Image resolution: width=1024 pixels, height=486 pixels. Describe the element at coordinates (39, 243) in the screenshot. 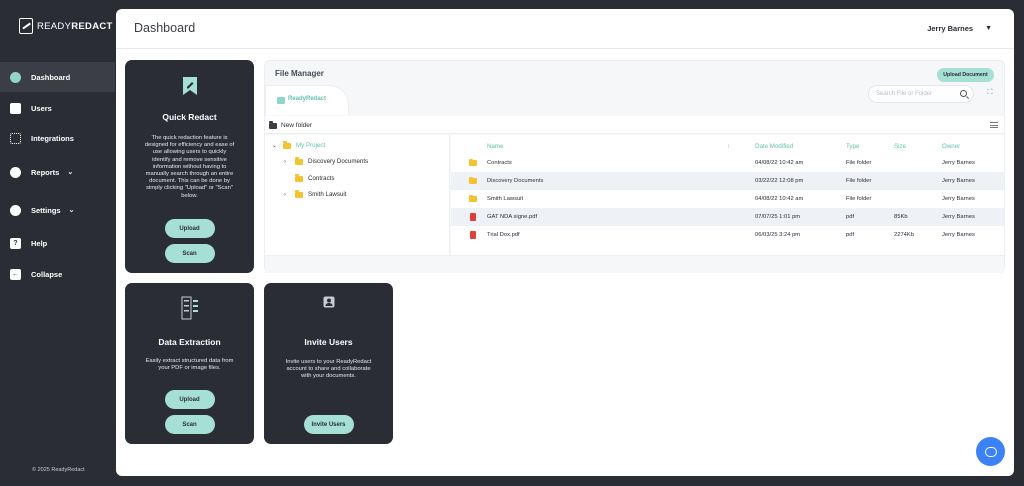

I see `sidebar-item-label: Help` at that location.